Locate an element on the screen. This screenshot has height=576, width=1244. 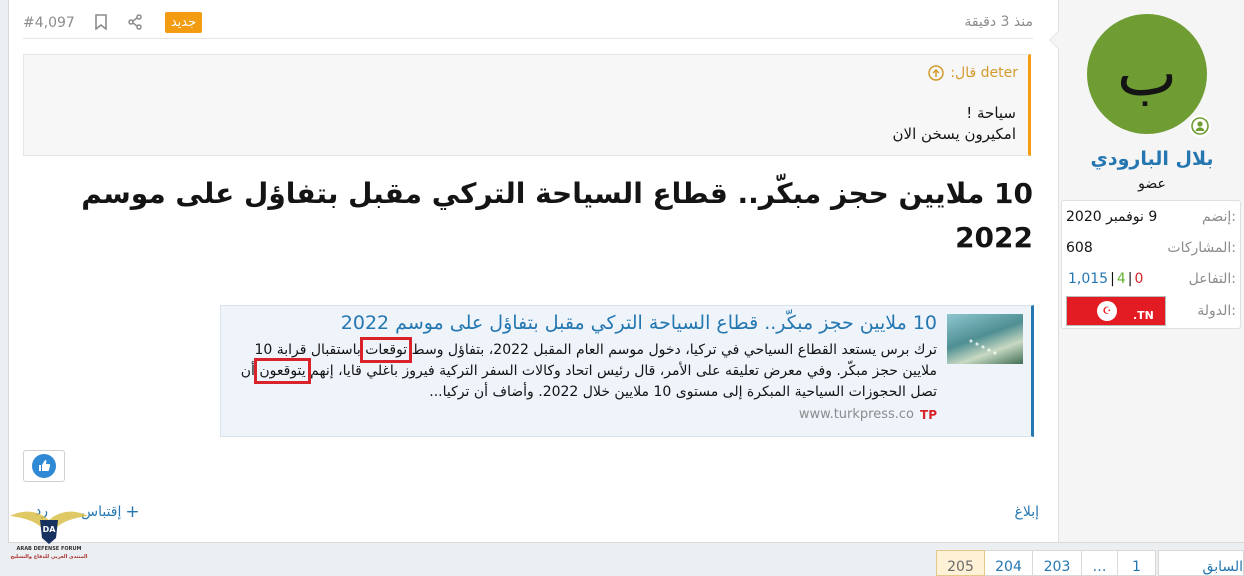
watermark-title: ARAB DEFENSE FORUM is located at coordinates (49, 549).